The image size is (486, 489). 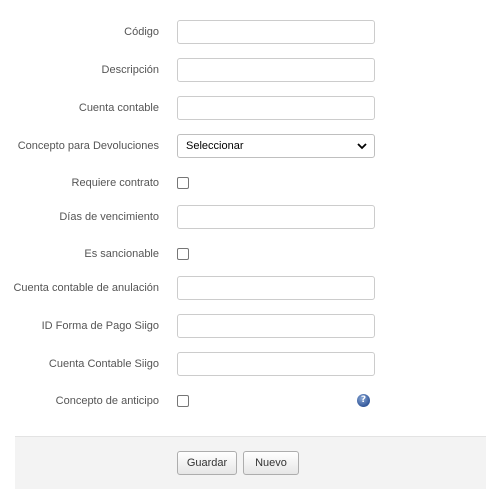 What do you see at coordinates (103, 364) in the screenshot?
I see `cuenta-contable-siigo-label: Cuenta Contable Siigo` at bounding box center [103, 364].